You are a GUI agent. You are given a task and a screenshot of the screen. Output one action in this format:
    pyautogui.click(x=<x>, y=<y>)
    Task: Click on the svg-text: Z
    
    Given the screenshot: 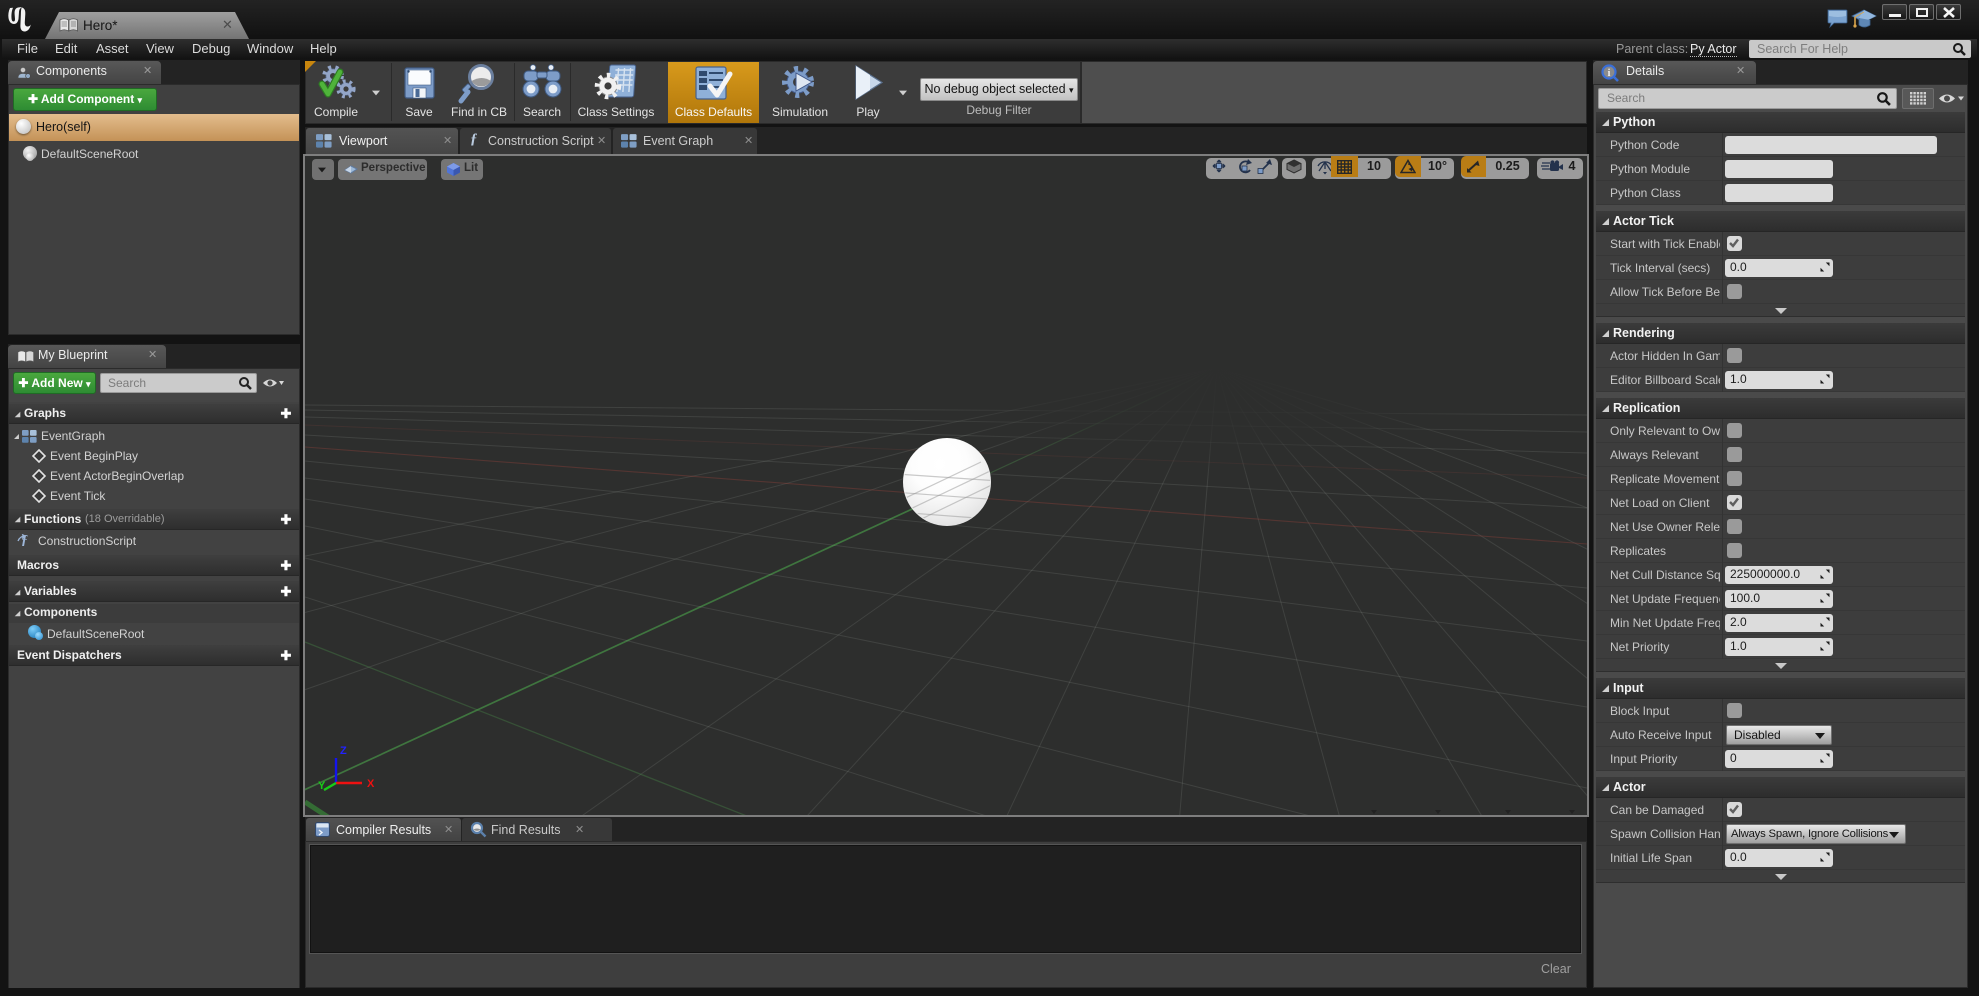 What is the action you would take?
    pyautogui.click(x=343, y=751)
    